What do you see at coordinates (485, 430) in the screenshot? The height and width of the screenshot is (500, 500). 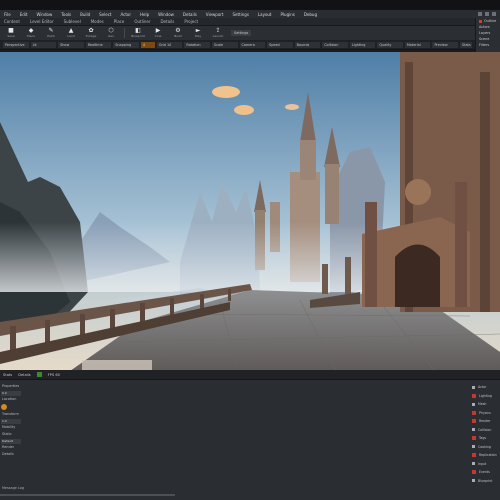 I see `component-item: Collision` at bounding box center [485, 430].